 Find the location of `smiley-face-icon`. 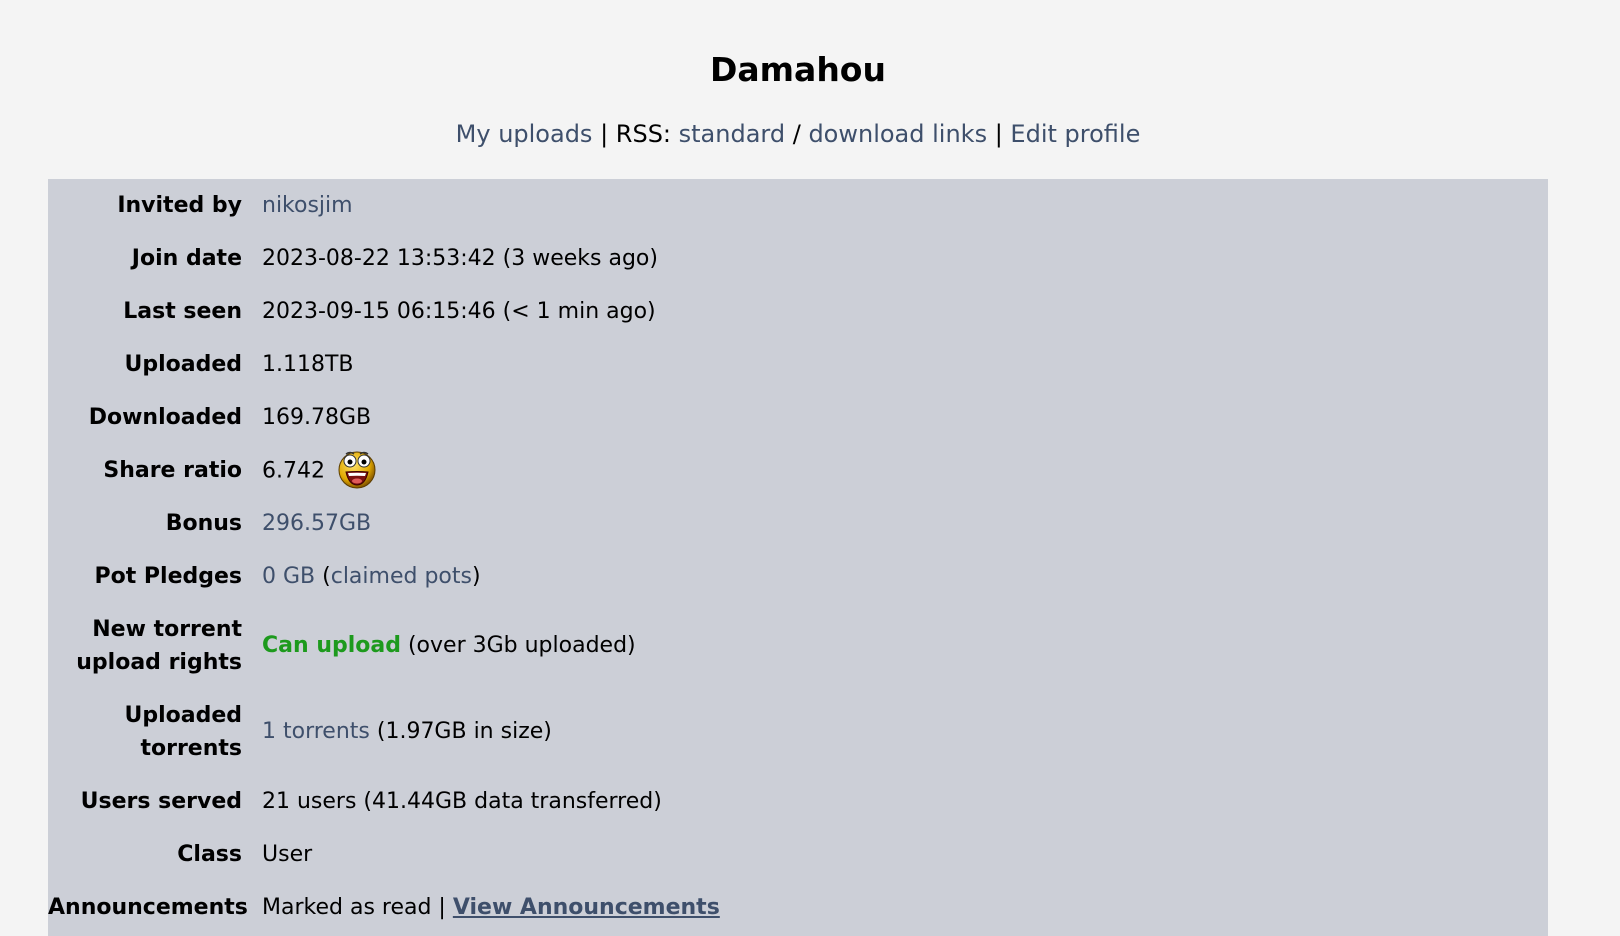

smiley-face-icon is located at coordinates (357, 469).